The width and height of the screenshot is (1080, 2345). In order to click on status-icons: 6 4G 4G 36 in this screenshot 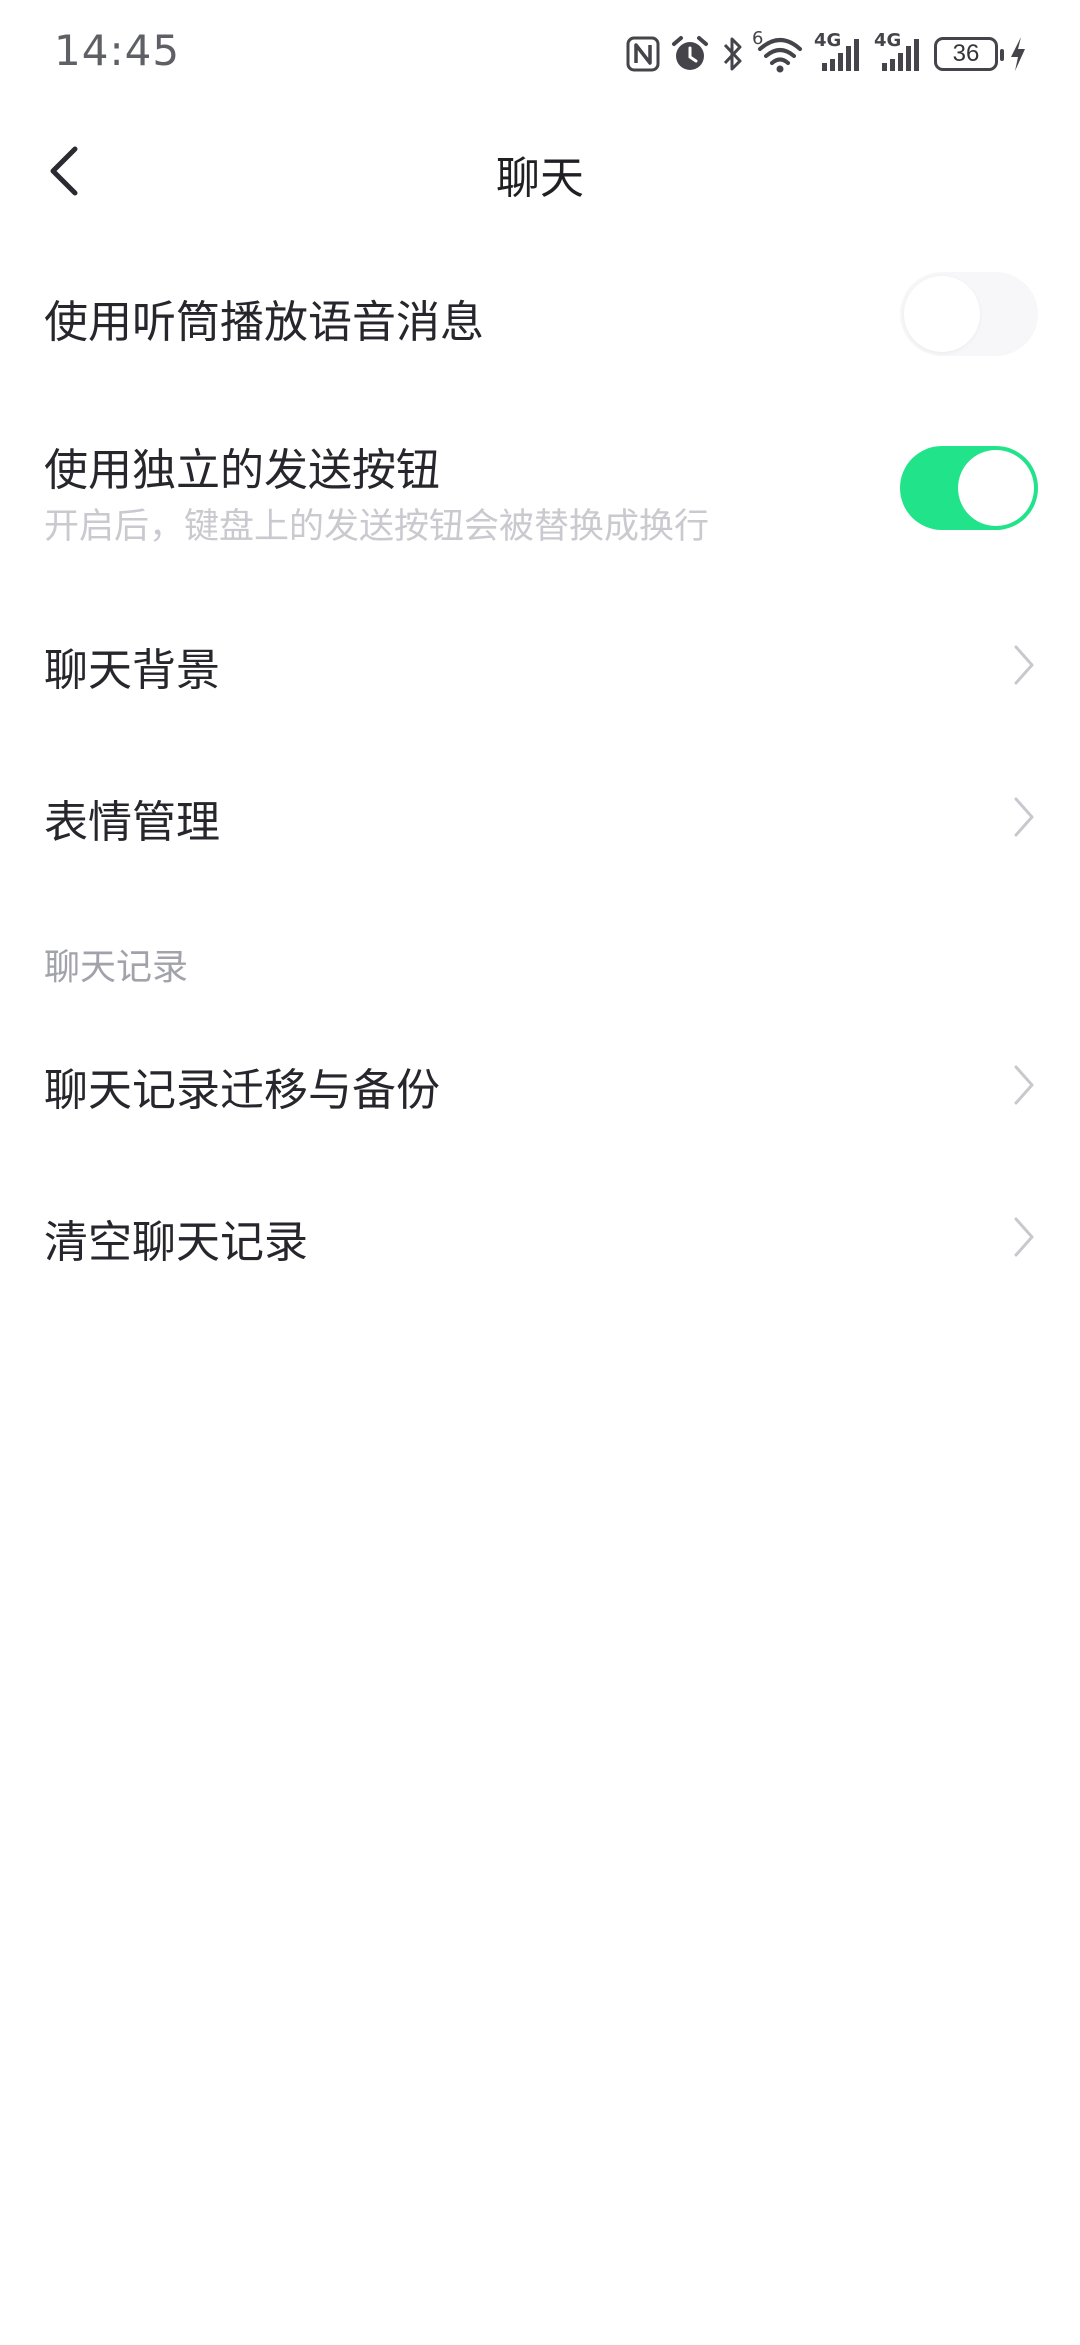, I will do `click(827, 53)`.